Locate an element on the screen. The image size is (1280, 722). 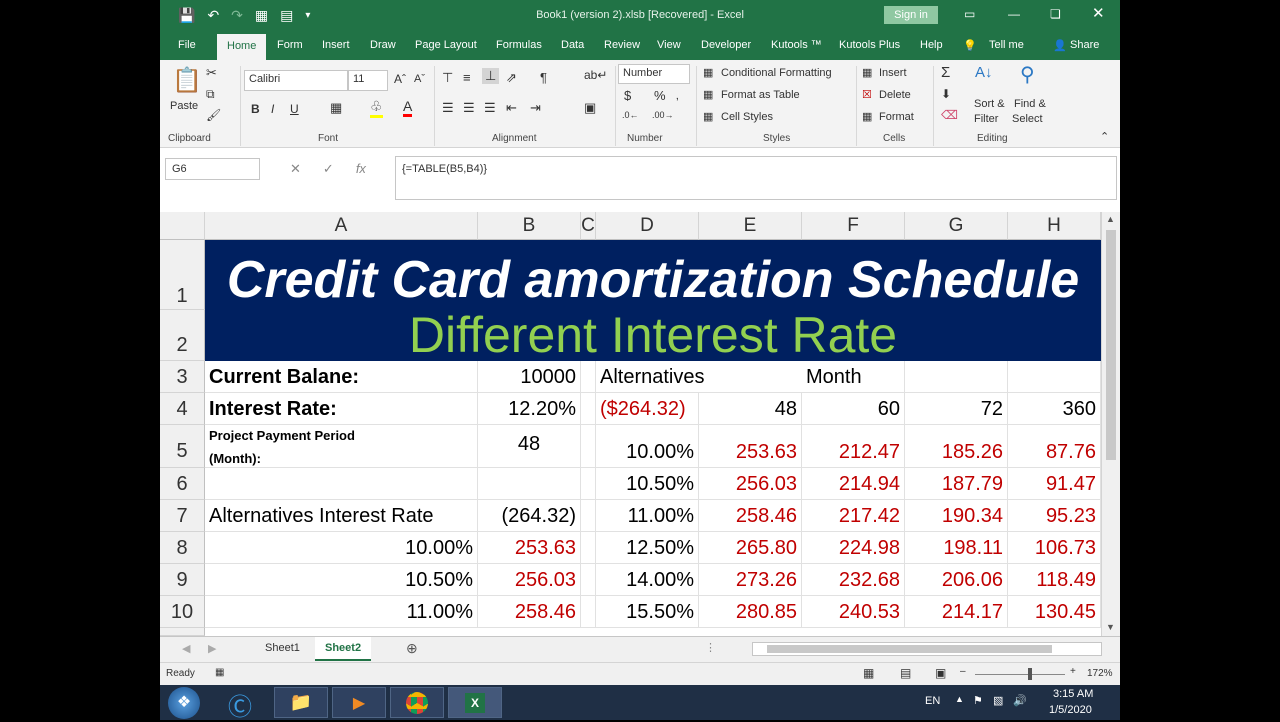
next-sheet-icon: ▶ is located at coordinates (212, 648).